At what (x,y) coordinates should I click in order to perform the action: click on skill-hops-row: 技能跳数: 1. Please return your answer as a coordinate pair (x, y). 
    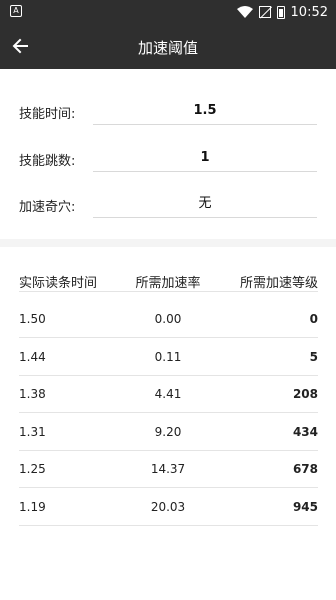
    Looking at the image, I should click on (168, 158).